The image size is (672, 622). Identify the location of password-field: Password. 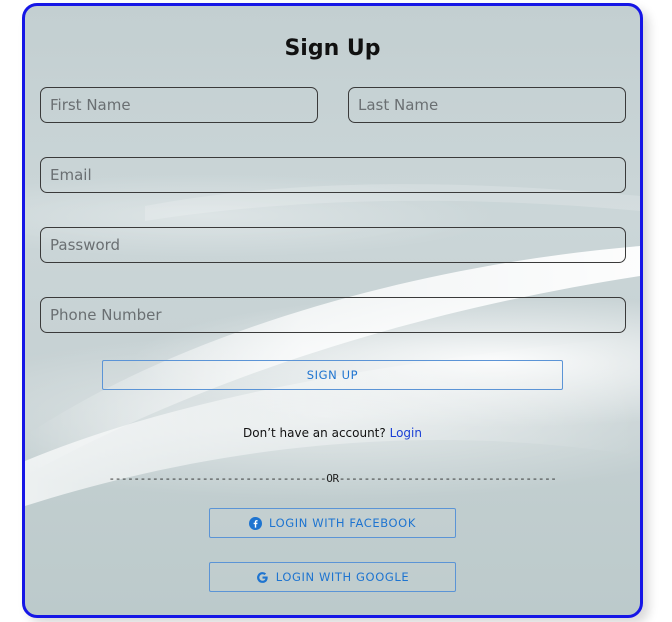
(333, 245).